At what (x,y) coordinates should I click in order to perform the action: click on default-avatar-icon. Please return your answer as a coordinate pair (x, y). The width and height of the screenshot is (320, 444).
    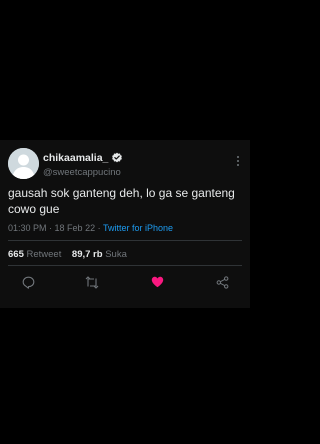
    Looking at the image, I should click on (23, 163).